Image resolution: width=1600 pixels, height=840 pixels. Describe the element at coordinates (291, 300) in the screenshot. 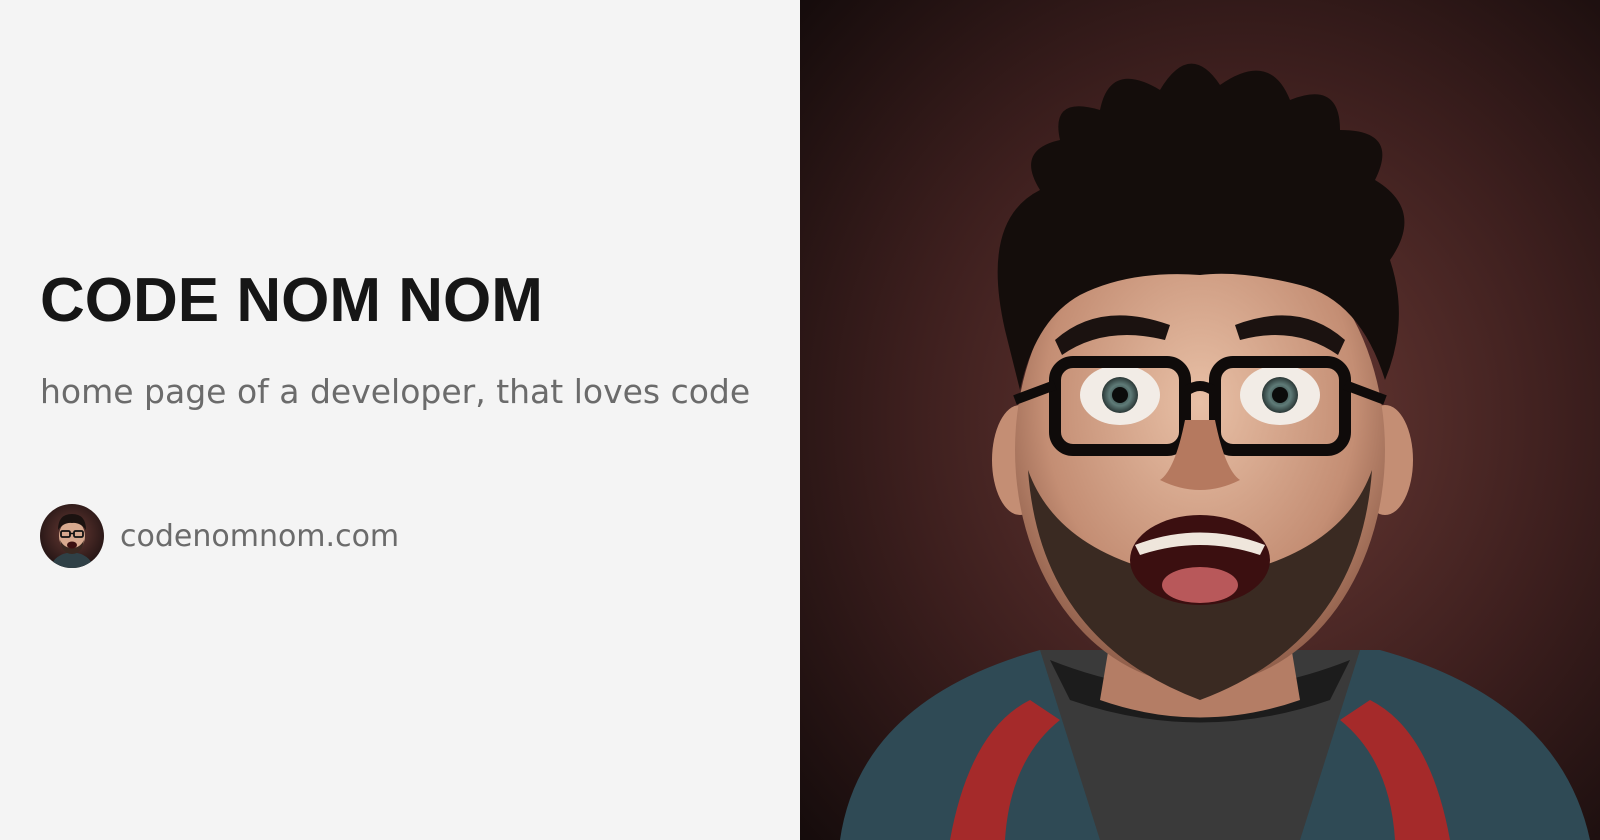

I see `site-title: CODE NOM NOM` at that location.